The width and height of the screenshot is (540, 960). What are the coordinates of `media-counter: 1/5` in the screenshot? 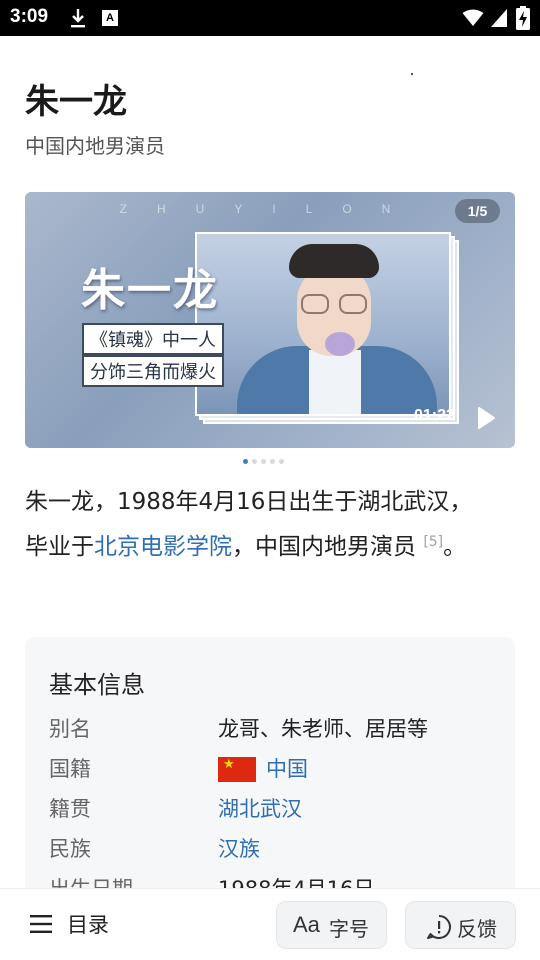 It's located at (477, 211).